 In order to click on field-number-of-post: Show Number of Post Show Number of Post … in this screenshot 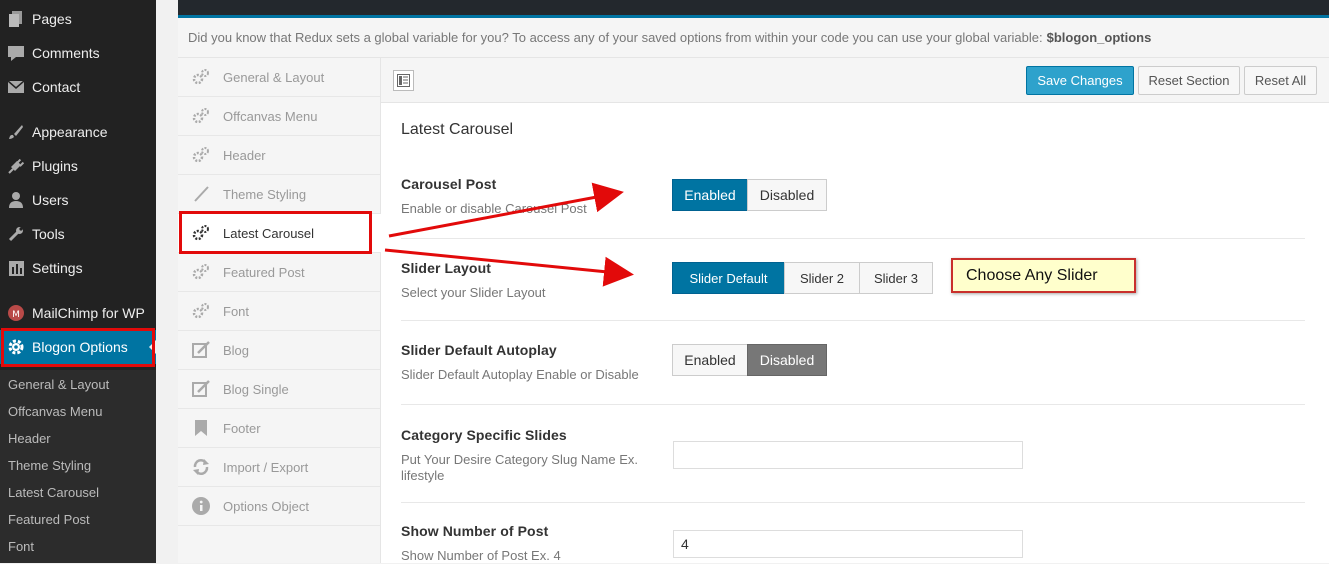, I will do `click(853, 533)`.